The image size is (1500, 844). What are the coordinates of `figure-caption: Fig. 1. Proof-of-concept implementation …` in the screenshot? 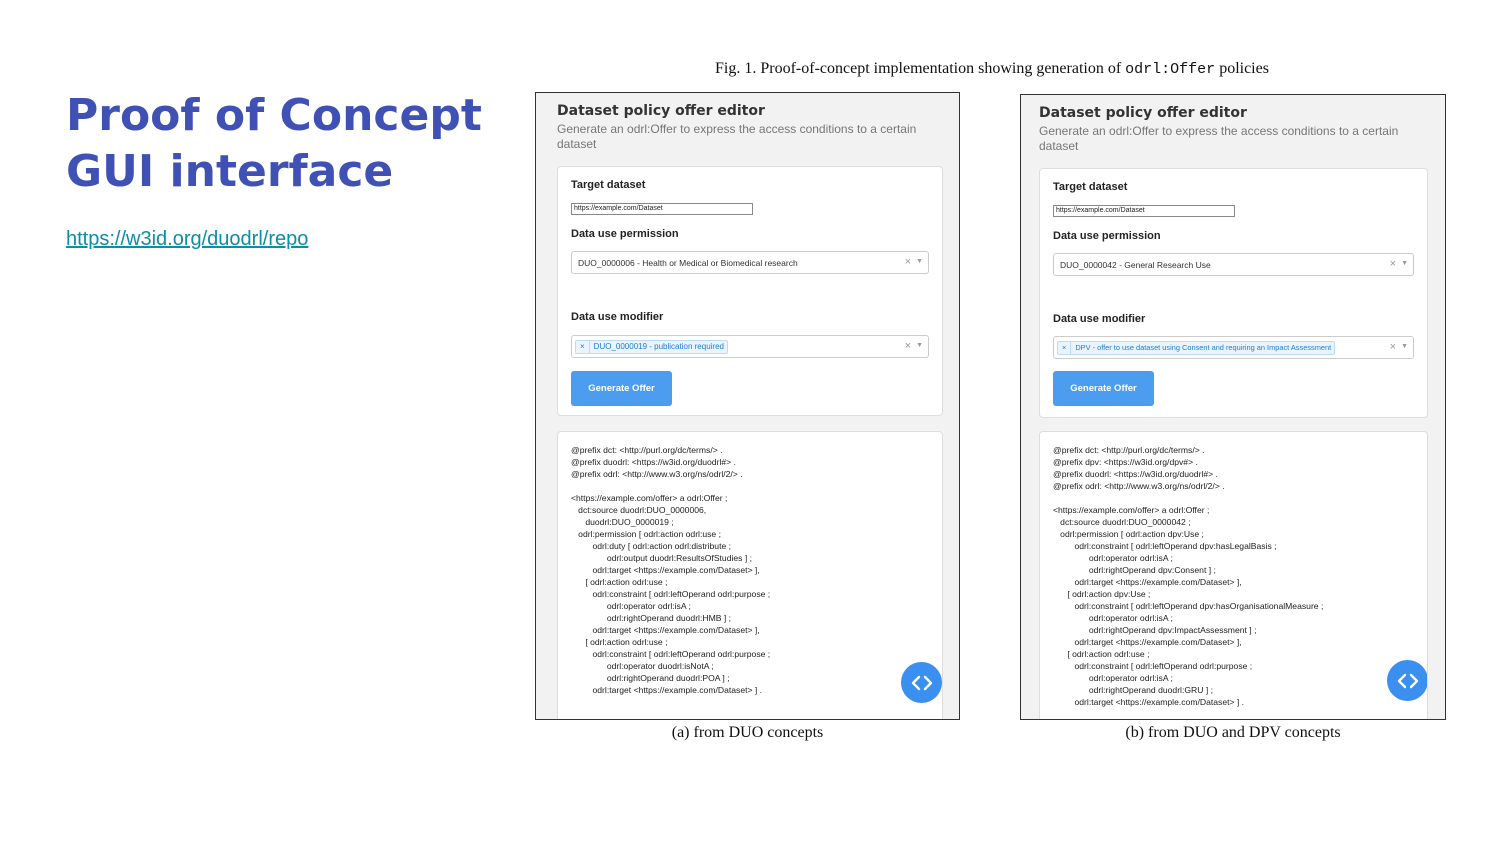 It's located at (992, 69).